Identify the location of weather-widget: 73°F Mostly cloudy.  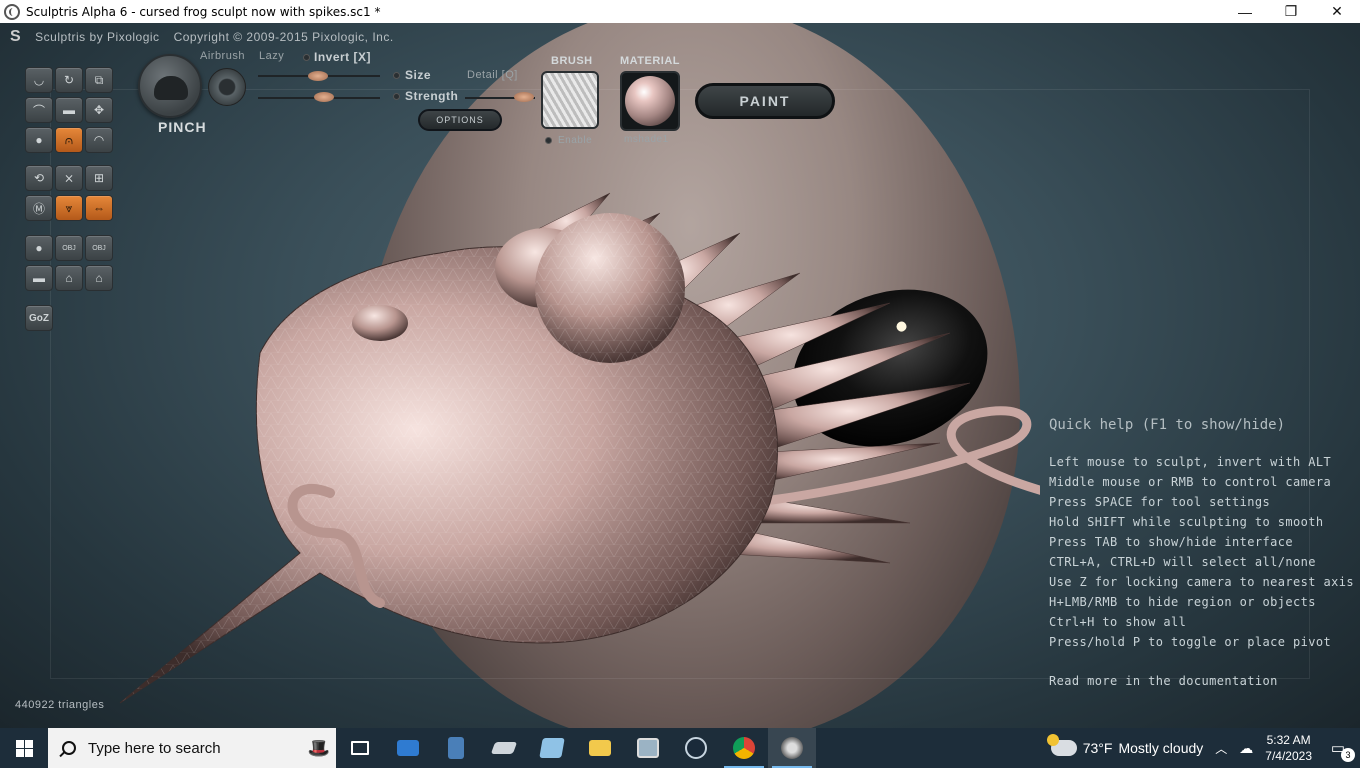
(1125, 745).